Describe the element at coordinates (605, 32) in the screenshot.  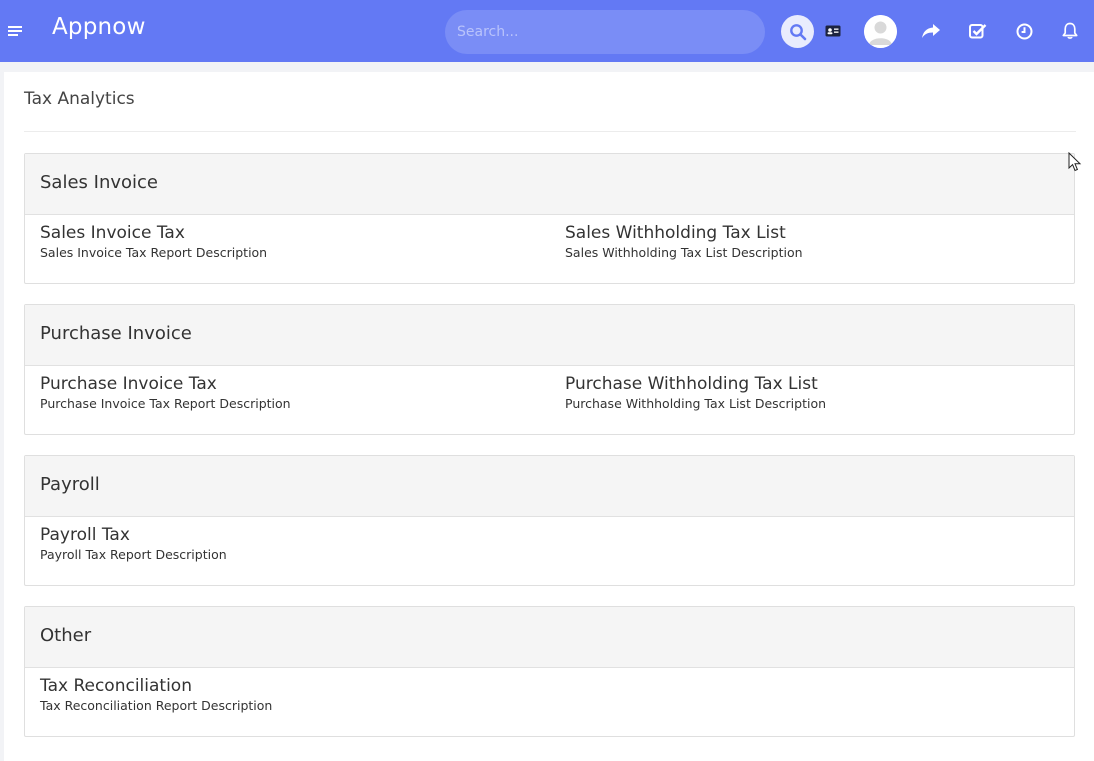
I see `search-input` at that location.